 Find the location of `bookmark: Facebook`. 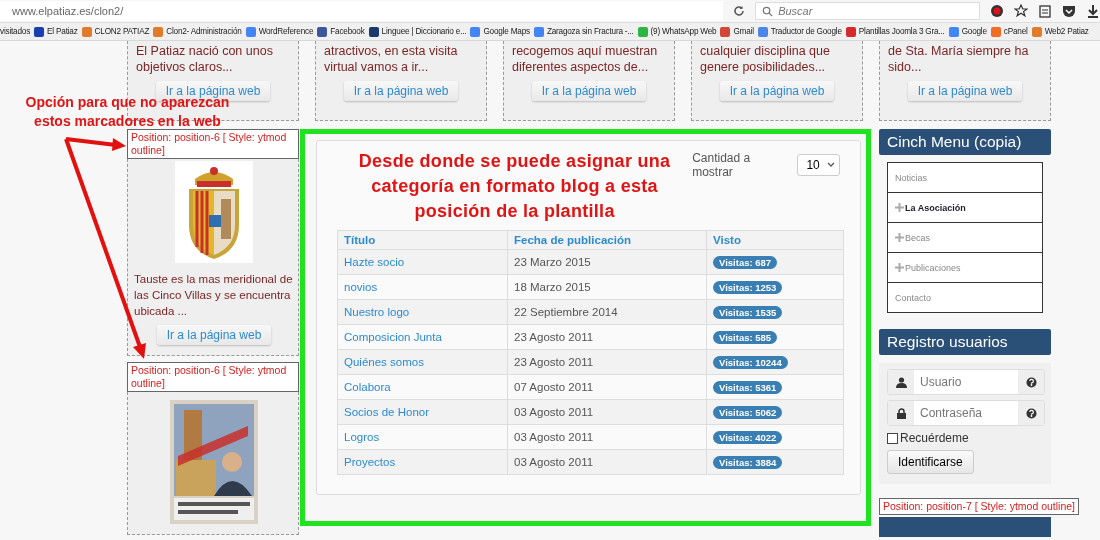

bookmark: Facebook is located at coordinates (341, 31).